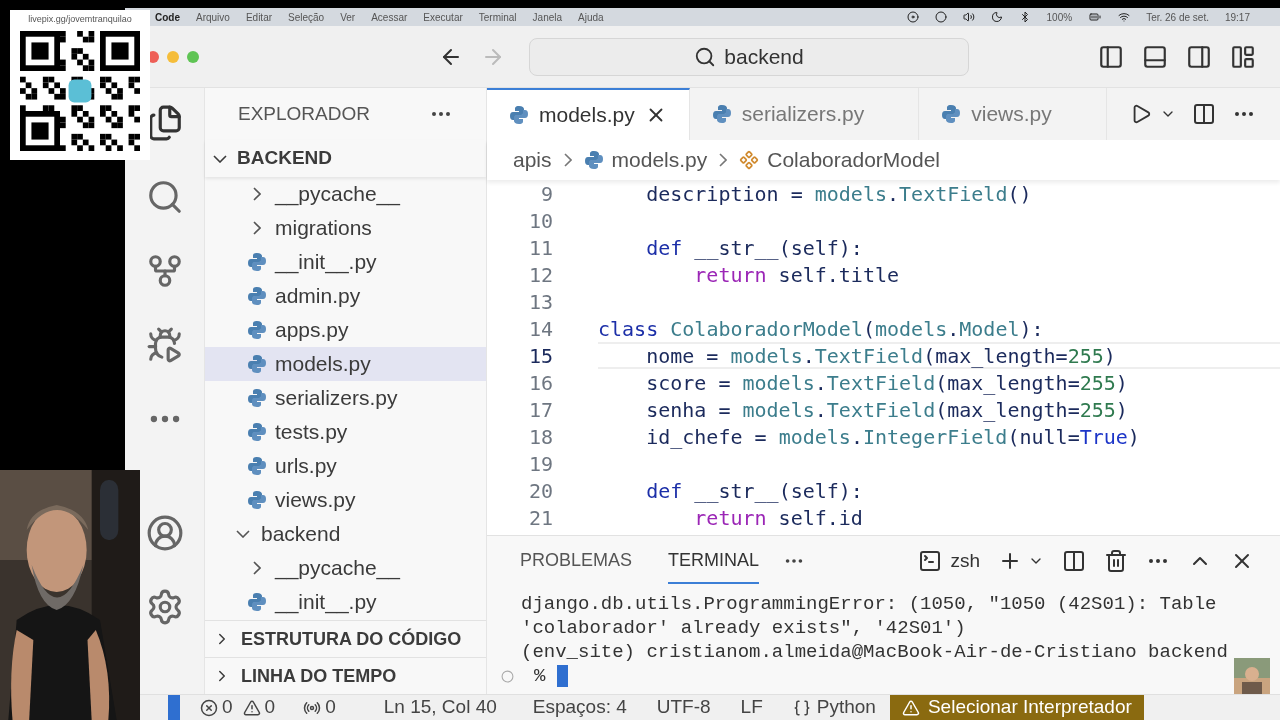 The width and height of the screenshot is (1280, 720). I want to click on battery-icon, so click(1095, 17).